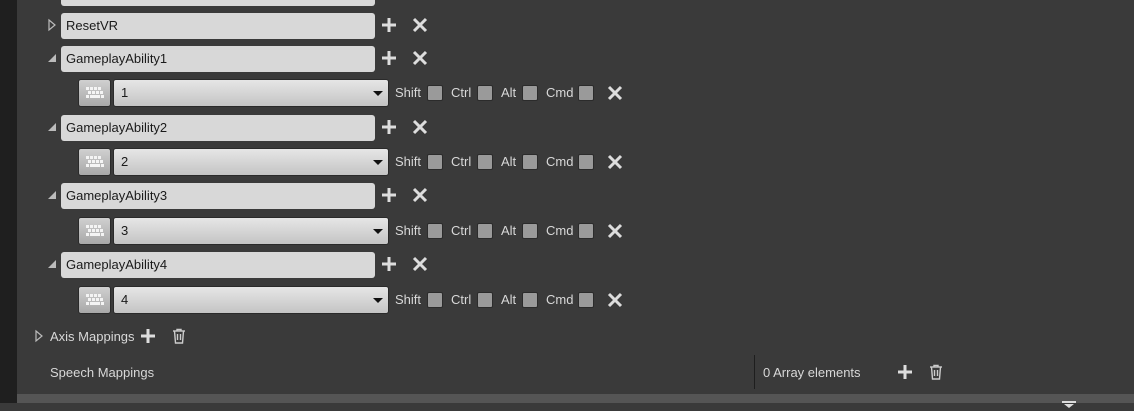 The width and height of the screenshot is (1134, 411). I want to click on key-value: 1, so click(125, 92).